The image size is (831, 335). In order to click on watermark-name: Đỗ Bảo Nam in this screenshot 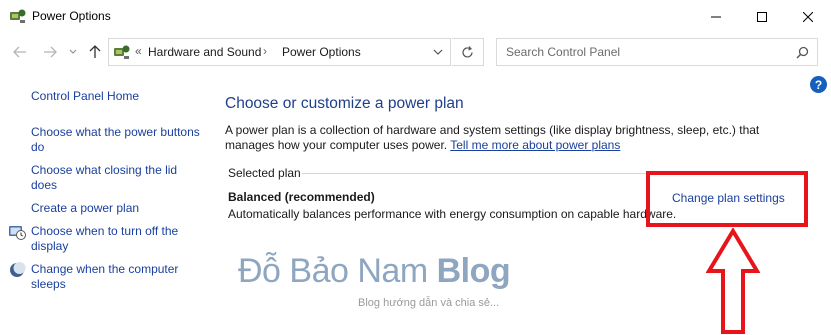, I will do `click(337, 271)`.